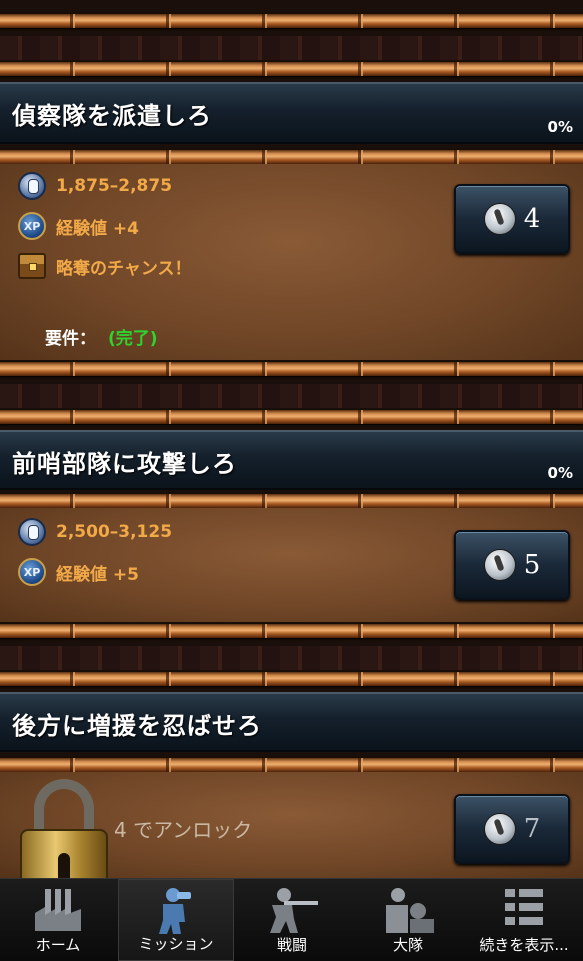 The height and width of the screenshot is (961, 583). Describe the element at coordinates (291, 460) in the screenshot. I see `mission-header: 前哨部隊に攻撃しろ 0%` at that location.